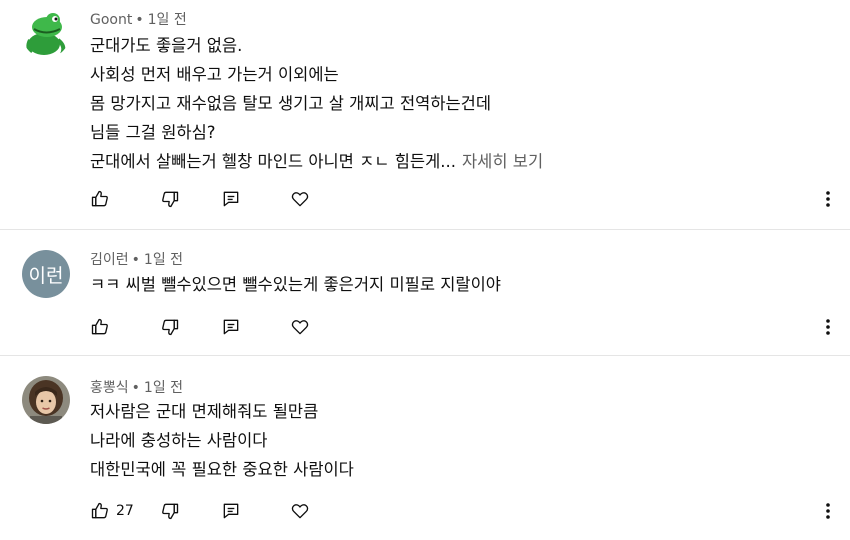 Image resolution: width=850 pixels, height=540 pixels. I want to click on avatar: 이런, so click(46, 274).